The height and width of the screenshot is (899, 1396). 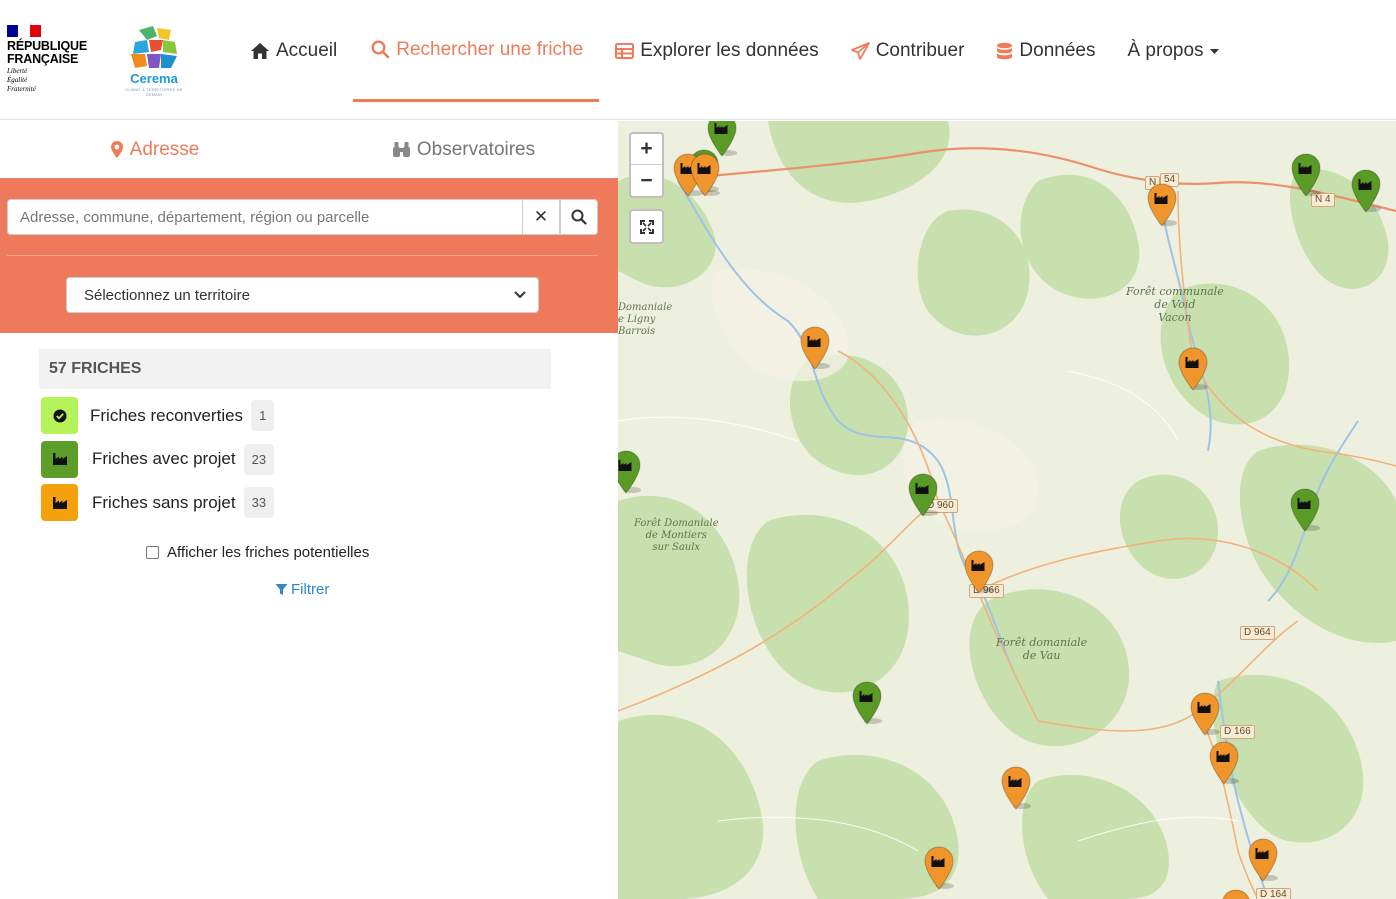 I want to click on search-tabs: Adresse Observatoires, so click(x=309, y=149).